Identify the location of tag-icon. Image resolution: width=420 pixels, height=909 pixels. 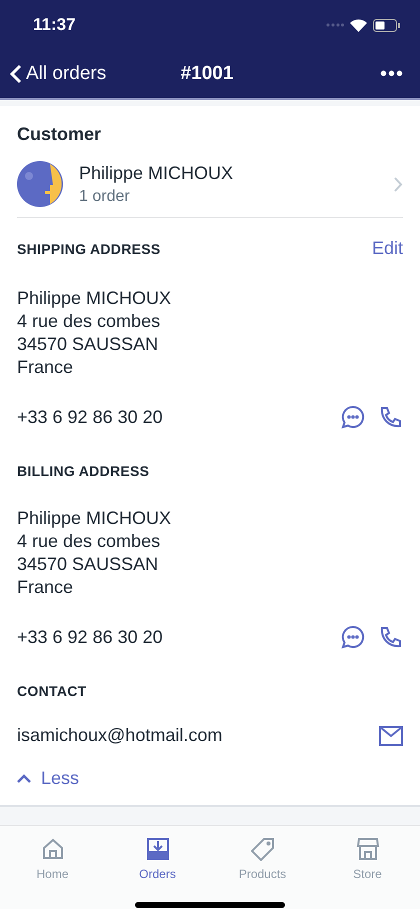
(262, 849).